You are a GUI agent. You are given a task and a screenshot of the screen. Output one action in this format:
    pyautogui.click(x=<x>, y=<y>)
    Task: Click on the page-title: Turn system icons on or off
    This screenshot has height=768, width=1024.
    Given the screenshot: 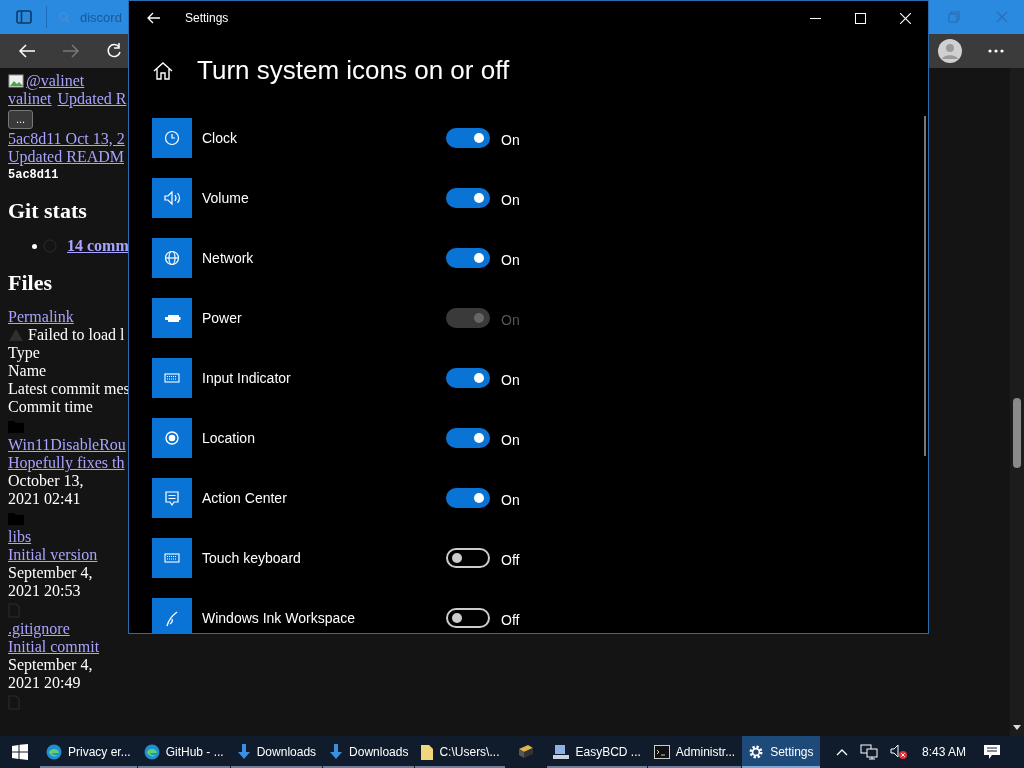 What is the action you would take?
    pyautogui.click(x=353, y=70)
    